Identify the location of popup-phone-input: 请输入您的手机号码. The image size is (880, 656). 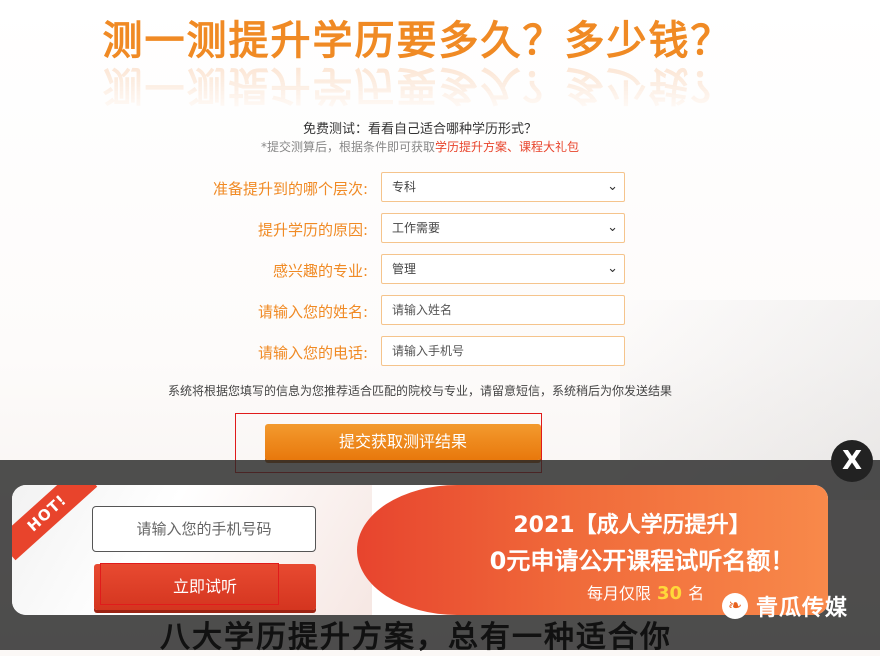
(204, 529).